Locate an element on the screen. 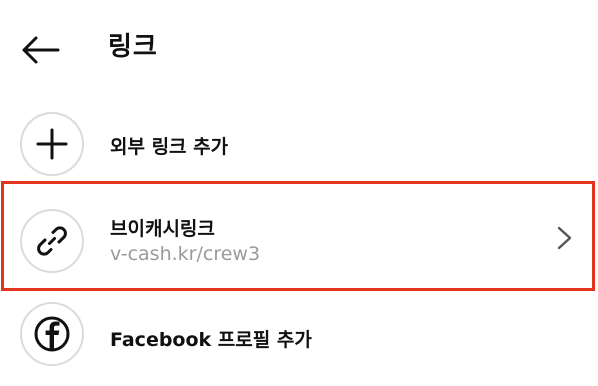 This screenshot has width=598, height=386. page-title: 링크 is located at coordinates (133, 47).